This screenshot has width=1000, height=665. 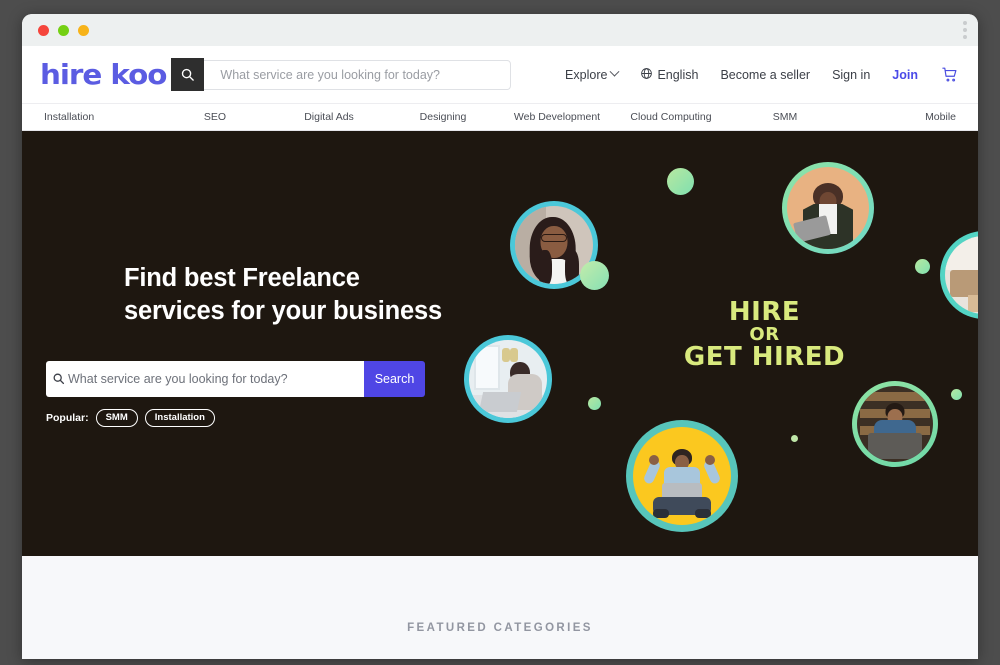 I want to click on popular-searches: Popular: SMM Installation, so click(x=130, y=418).